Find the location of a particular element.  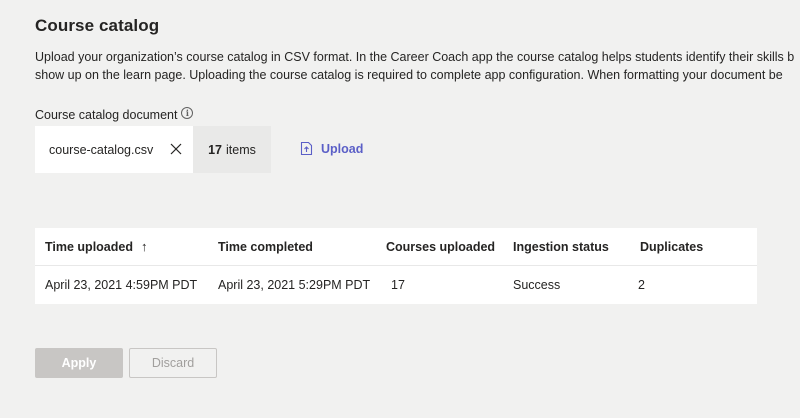

column-header-duplicates: Duplicates is located at coordinates (671, 247).